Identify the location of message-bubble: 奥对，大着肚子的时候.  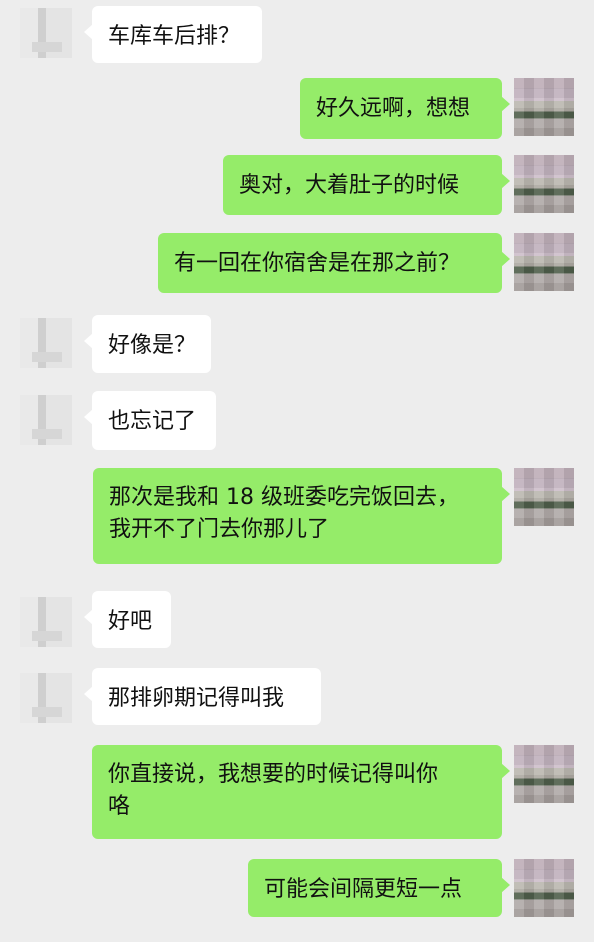
(366, 185).